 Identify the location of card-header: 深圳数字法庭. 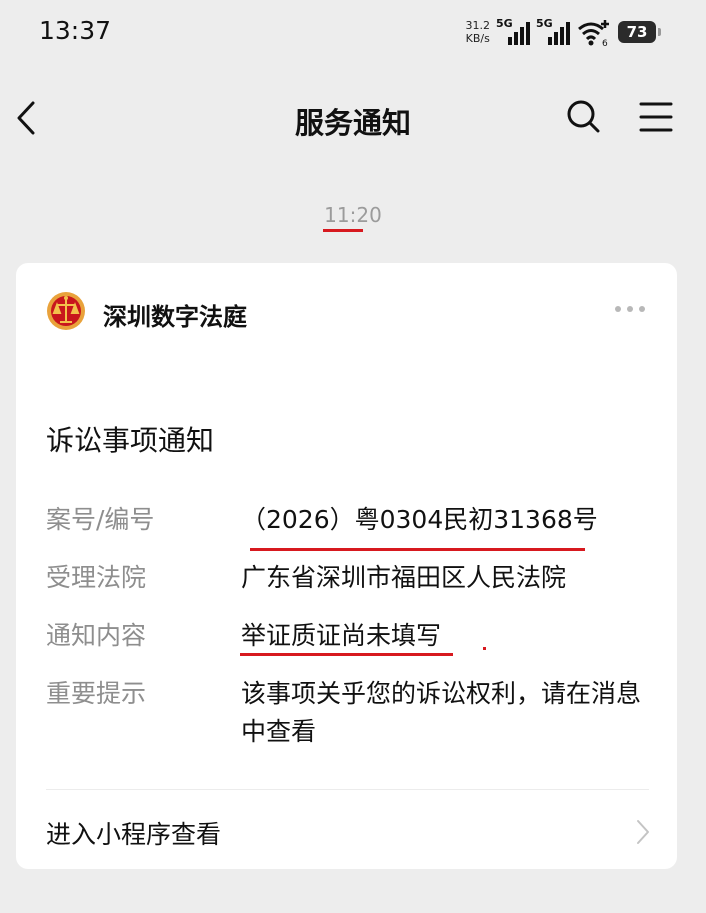
(346, 312).